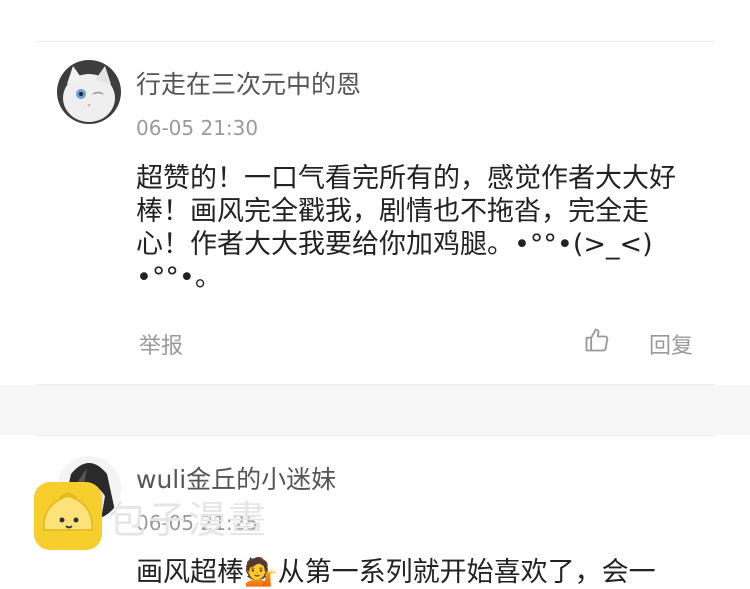 This screenshot has width=750, height=589. I want to click on comment-divider, so click(375, 435).